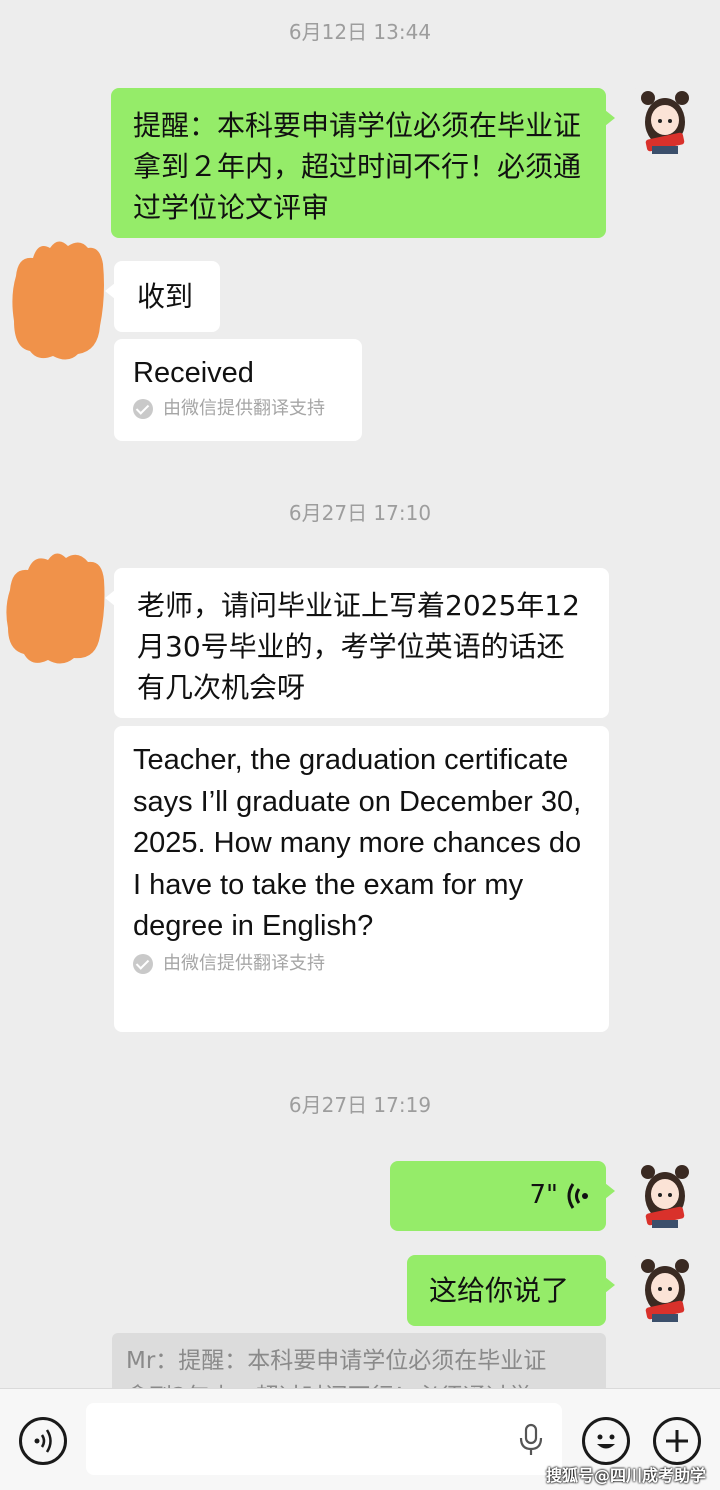 Image resolution: width=720 pixels, height=1490 pixels. I want to click on timestamp: 6月27日 17:19, so click(360, 1105).